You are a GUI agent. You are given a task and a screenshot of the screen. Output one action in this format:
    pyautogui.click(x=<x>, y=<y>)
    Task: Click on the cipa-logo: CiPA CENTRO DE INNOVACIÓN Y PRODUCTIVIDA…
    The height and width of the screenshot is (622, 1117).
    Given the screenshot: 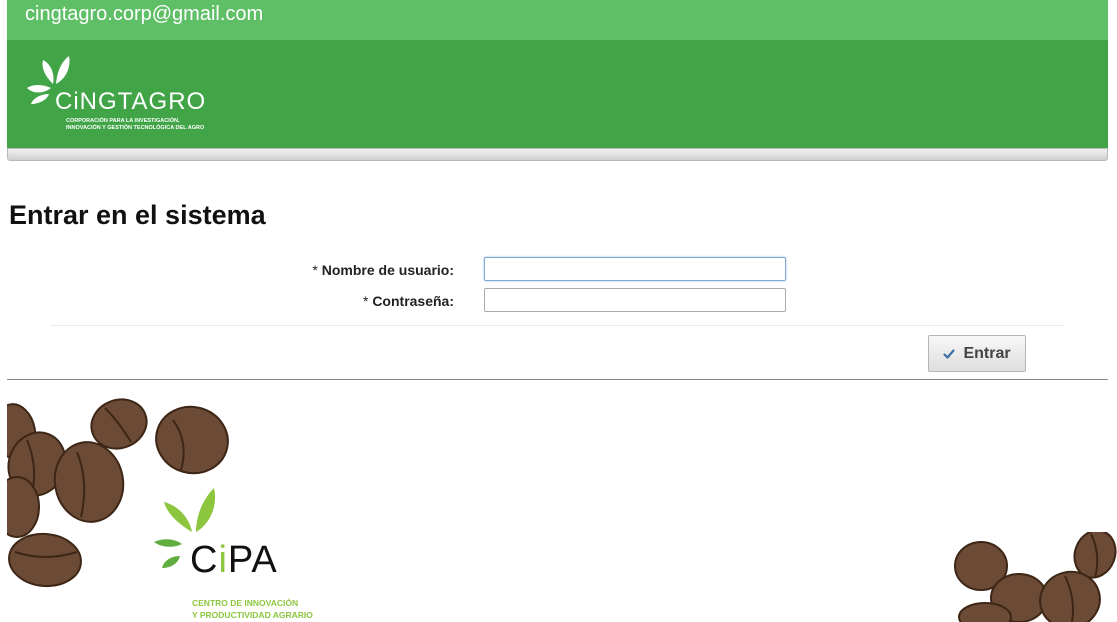 What is the action you would take?
    pyautogui.click(x=247, y=554)
    